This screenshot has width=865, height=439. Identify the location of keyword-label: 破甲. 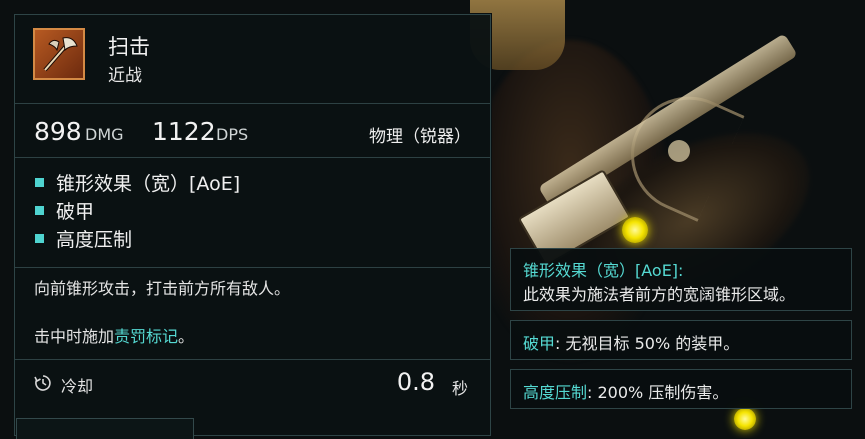
(75, 212).